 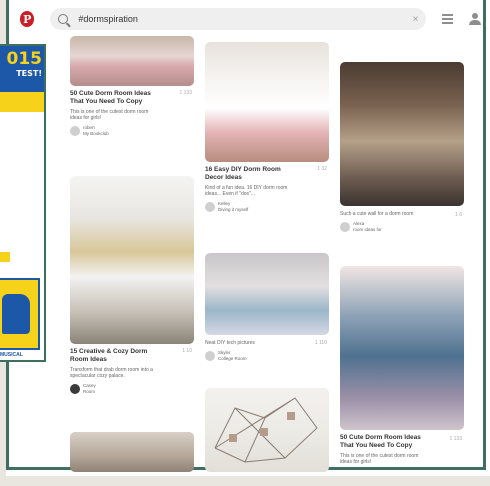 What do you see at coordinates (27, 19) in the screenshot?
I see `pinterest-logo-icon: P` at bounding box center [27, 19].